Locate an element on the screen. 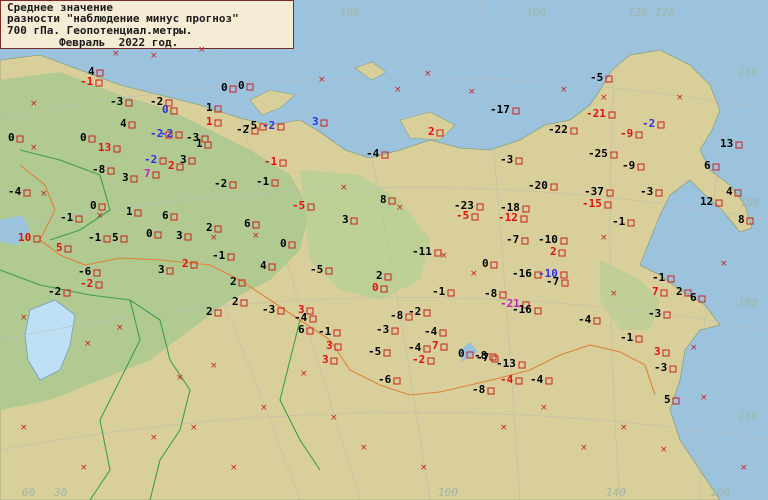 This screenshot has height=500, width=768. station-value: -6 is located at coordinates (385, 379).